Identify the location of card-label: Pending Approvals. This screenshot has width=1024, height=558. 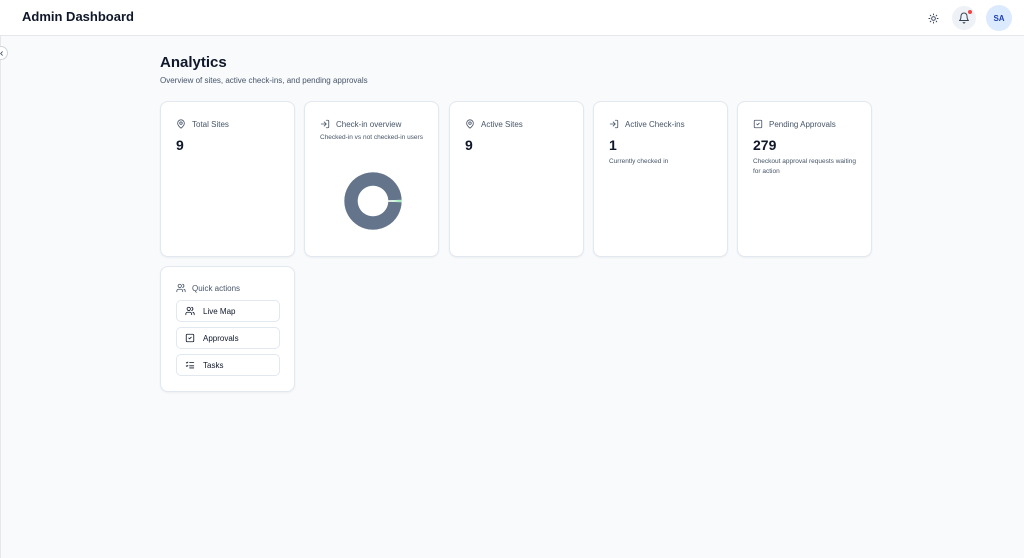
(802, 124).